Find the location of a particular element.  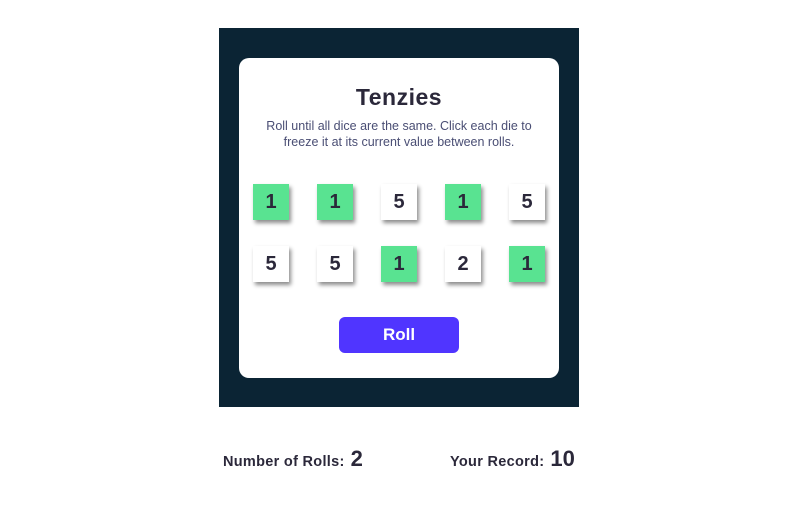

record-counter: Your Record: 10 is located at coordinates (512, 459).